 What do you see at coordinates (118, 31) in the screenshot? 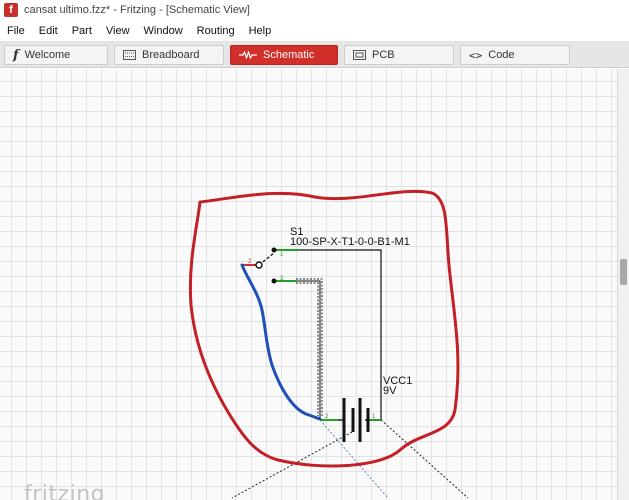
I see `menu-view: View` at bounding box center [118, 31].